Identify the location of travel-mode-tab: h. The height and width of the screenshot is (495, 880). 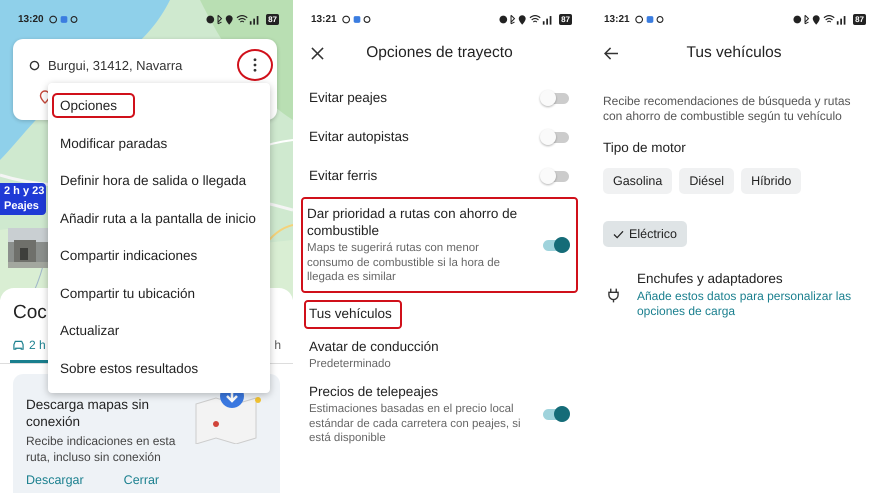
(277, 350).